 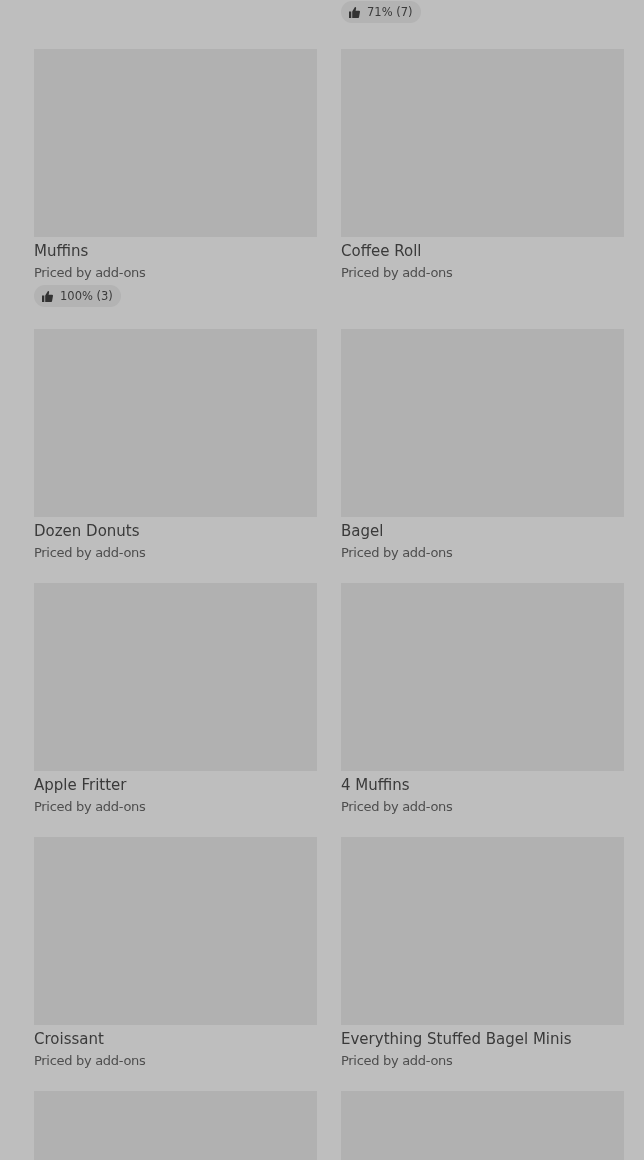 I want to click on product-name: Bagel, so click(x=362, y=531).